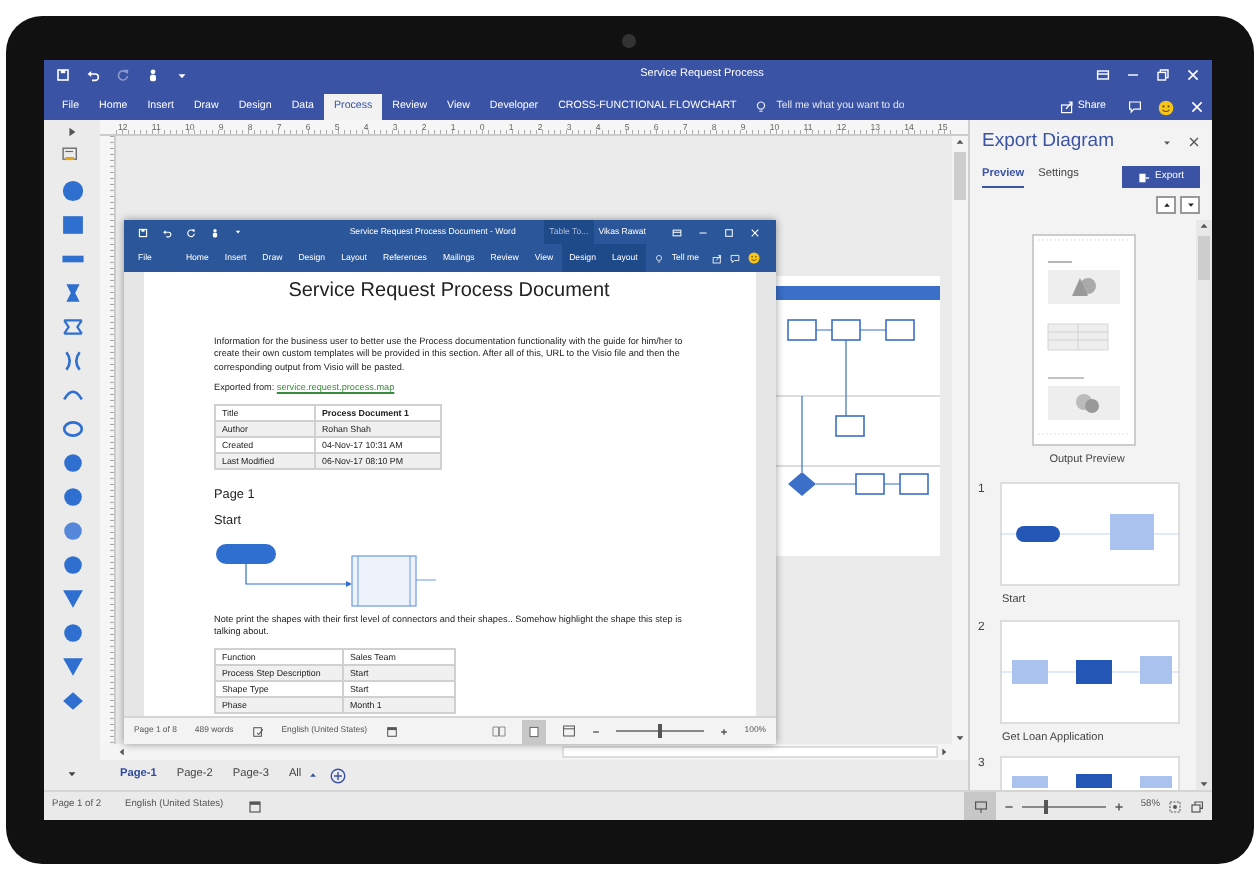 The width and height of the screenshot is (1260, 880). I want to click on read-mode-icon, so click(499, 731).